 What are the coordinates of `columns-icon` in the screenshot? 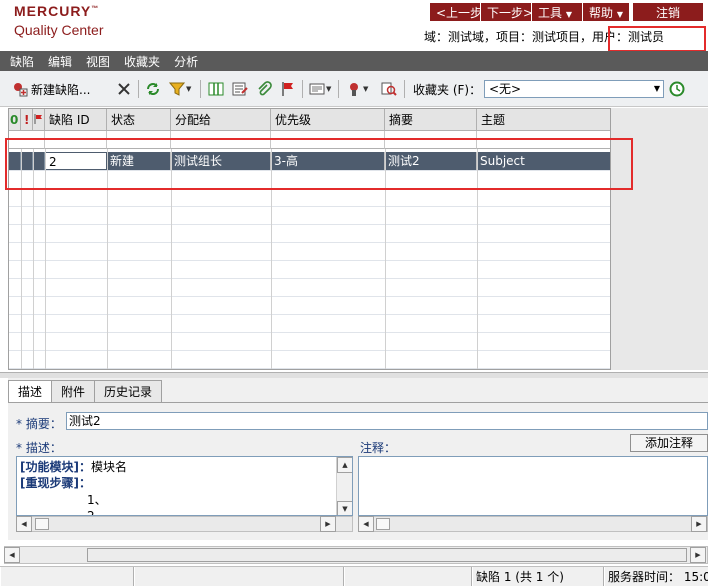 It's located at (216, 89).